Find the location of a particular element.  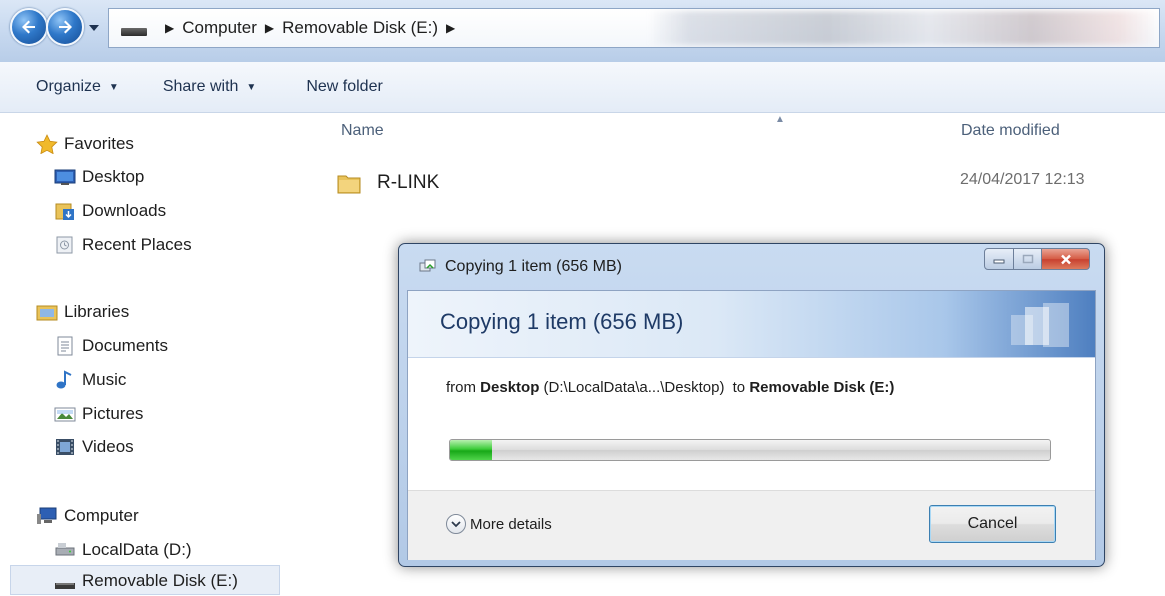

breadcrumb-computer: Computer is located at coordinates (219, 28).